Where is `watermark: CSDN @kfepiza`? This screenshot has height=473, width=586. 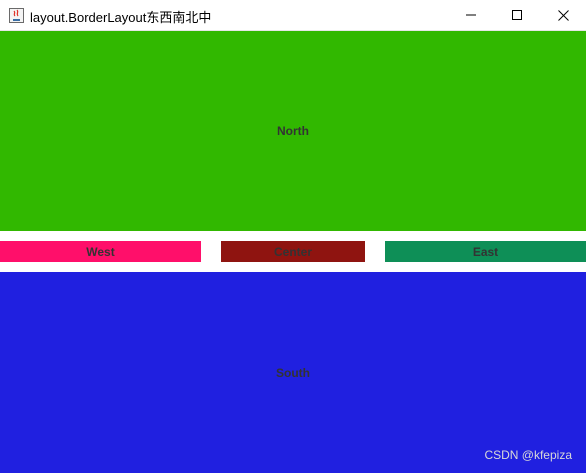 watermark: CSDN @kfepiza is located at coordinates (528, 455).